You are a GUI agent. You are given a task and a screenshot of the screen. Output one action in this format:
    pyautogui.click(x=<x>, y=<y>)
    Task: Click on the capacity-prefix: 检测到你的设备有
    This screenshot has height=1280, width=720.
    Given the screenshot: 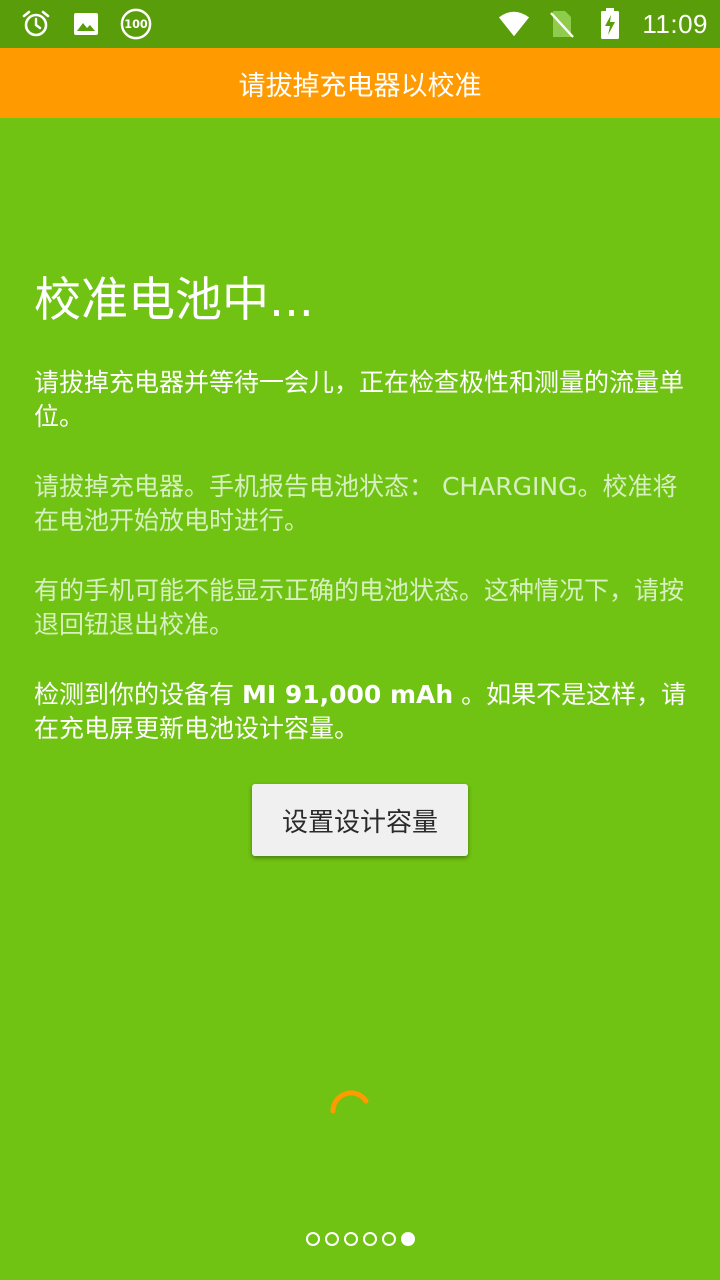 What is the action you would take?
    pyautogui.click(x=138, y=694)
    